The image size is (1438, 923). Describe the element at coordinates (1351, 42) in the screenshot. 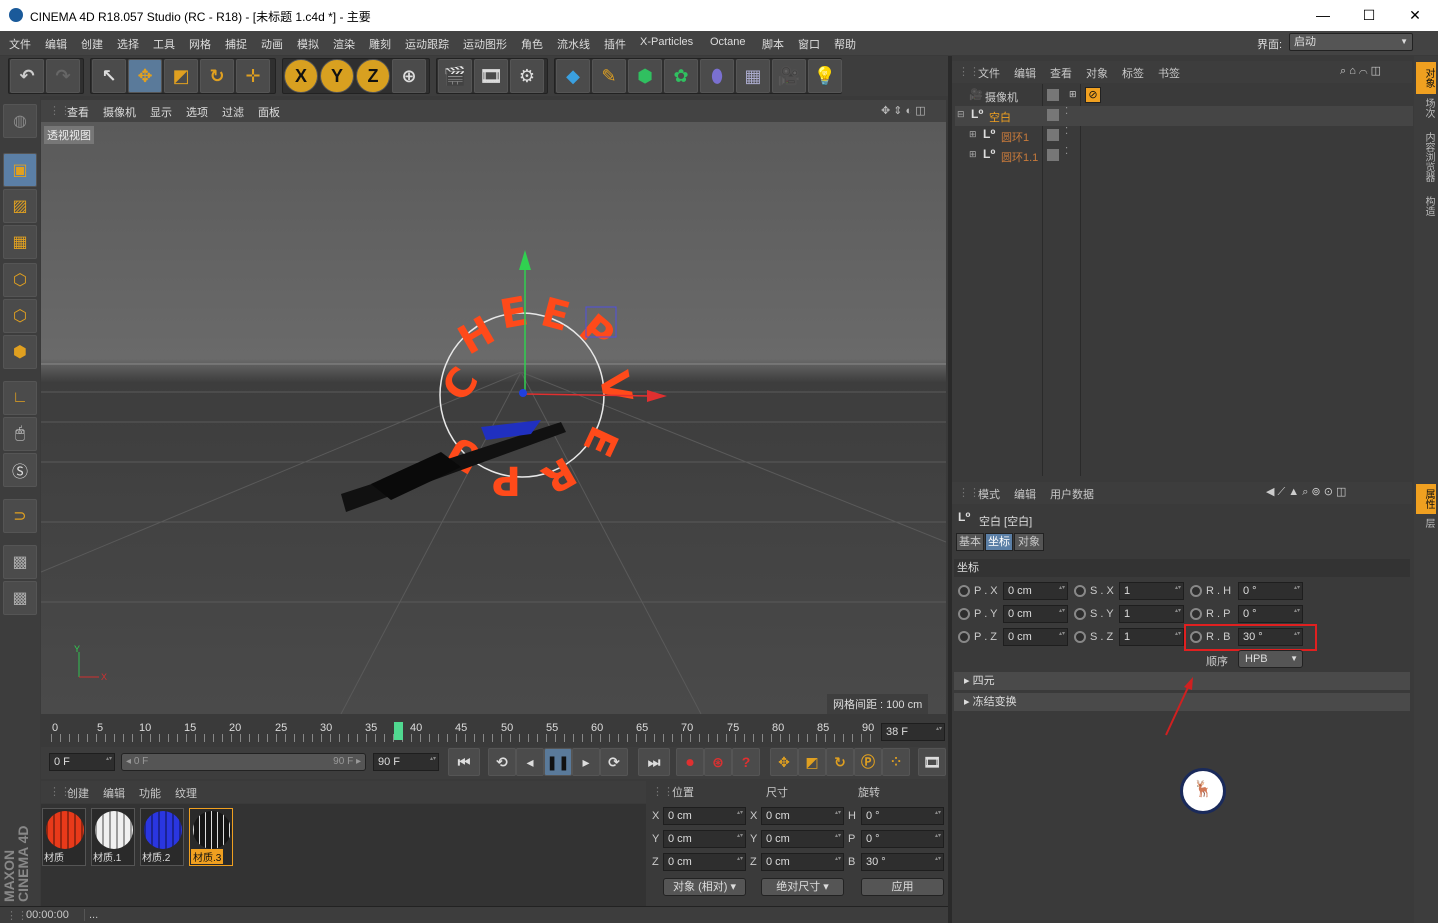

I see `layout-dropdown: 启动 ▼` at that location.